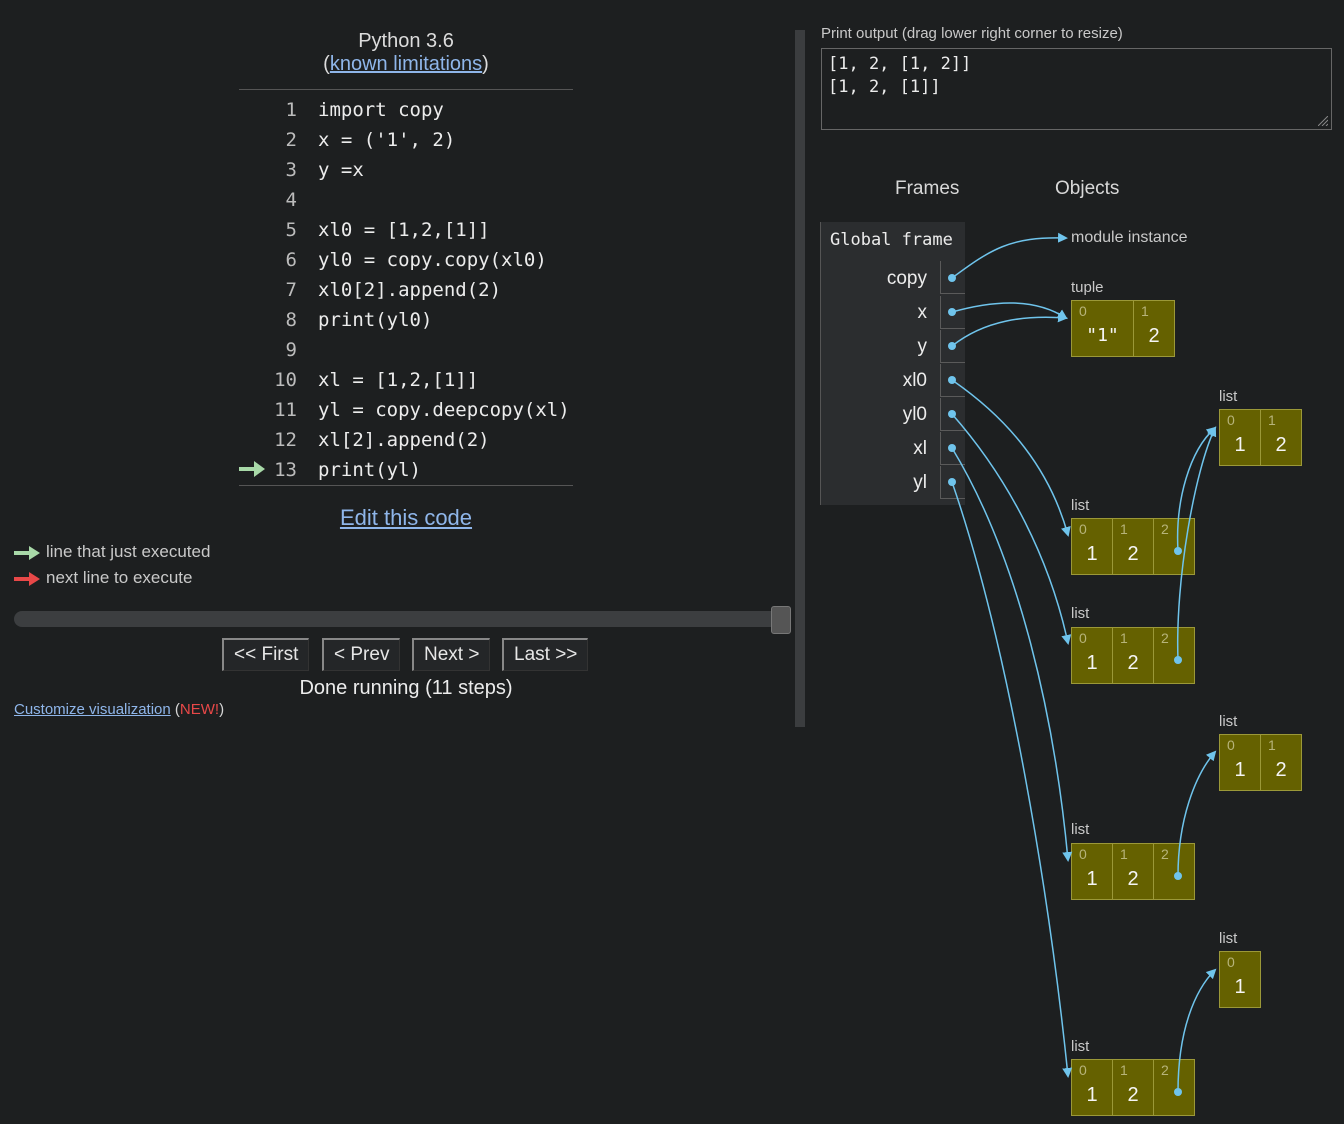 The width and height of the screenshot is (1344, 1124). I want to click on arrow-xl-inner, so click(1197, 813).